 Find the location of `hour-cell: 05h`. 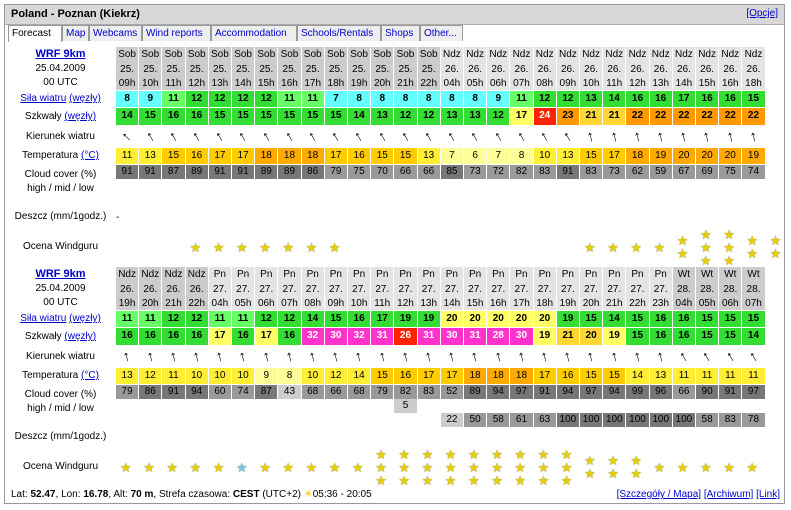

hour-cell: 05h is located at coordinates (707, 303).